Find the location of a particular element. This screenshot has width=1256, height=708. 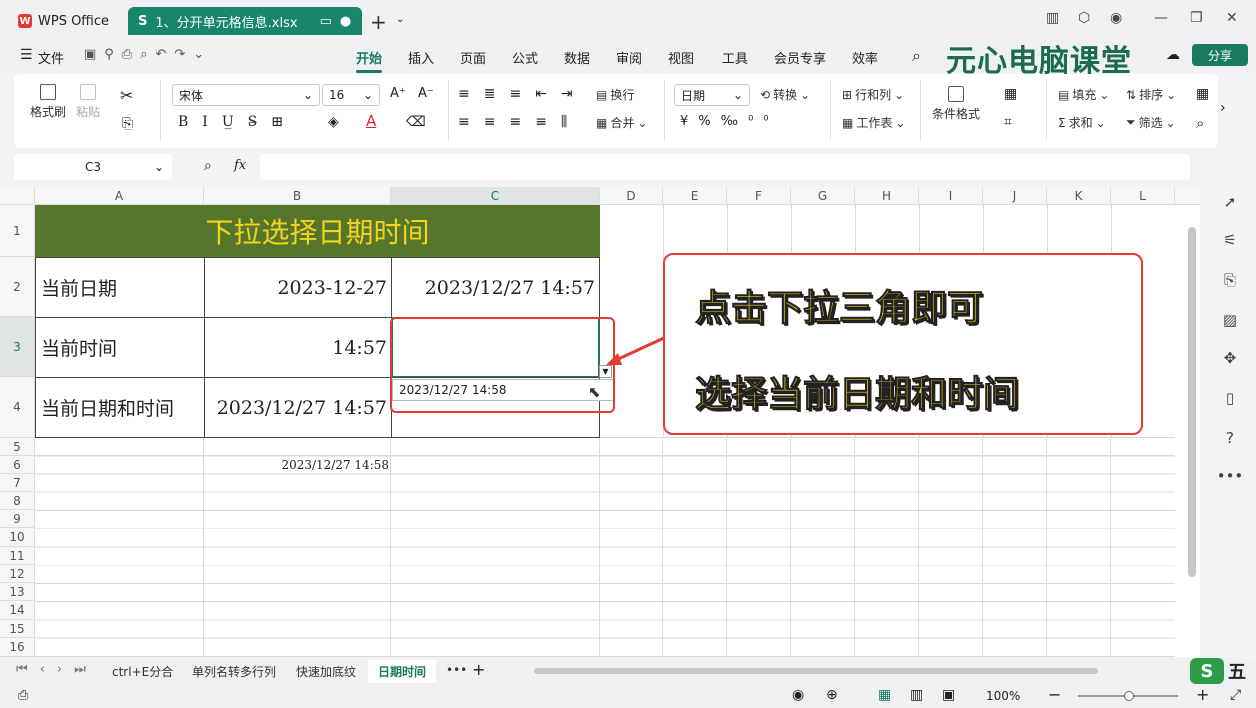

book-icon: ▯ is located at coordinates (1230, 398).